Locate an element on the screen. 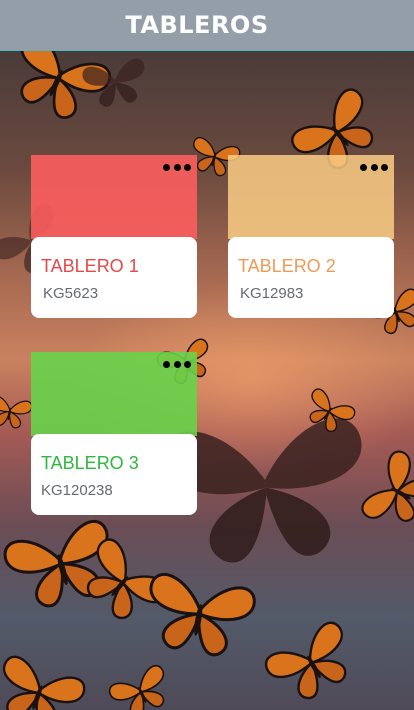 This screenshot has height=710, width=414. board-code: KG12983 is located at coordinates (272, 293).